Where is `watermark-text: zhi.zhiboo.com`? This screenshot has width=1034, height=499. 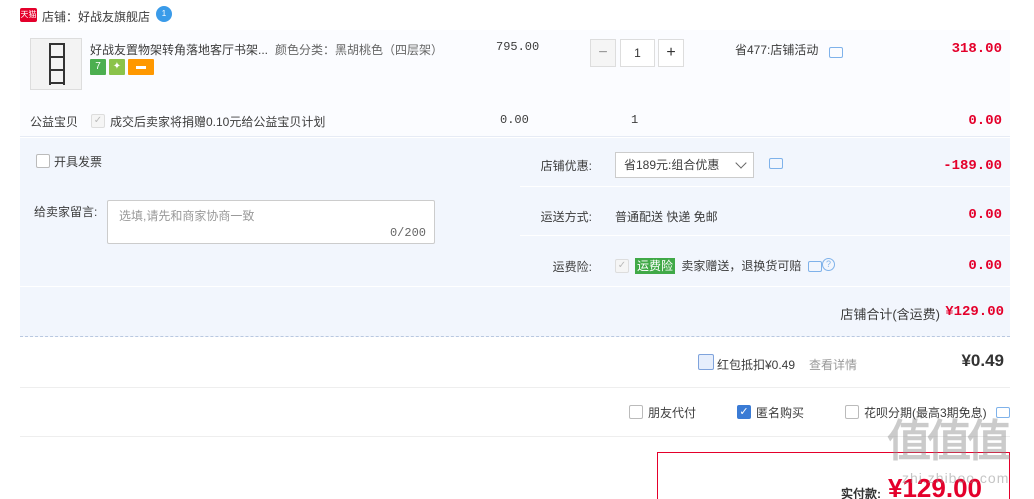
watermark-text: zhi.zhiboo.com is located at coordinates (956, 478).